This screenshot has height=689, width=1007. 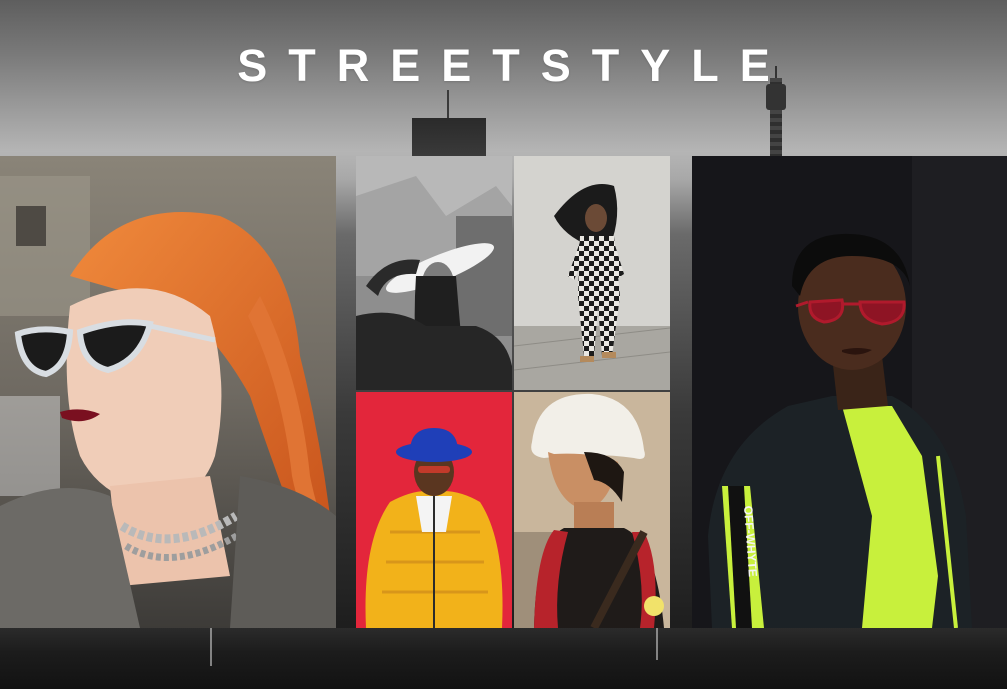 What do you see at coordinates (503, 658) in the screenshot?
I see `street-ground` at bounding box center [503, 658].